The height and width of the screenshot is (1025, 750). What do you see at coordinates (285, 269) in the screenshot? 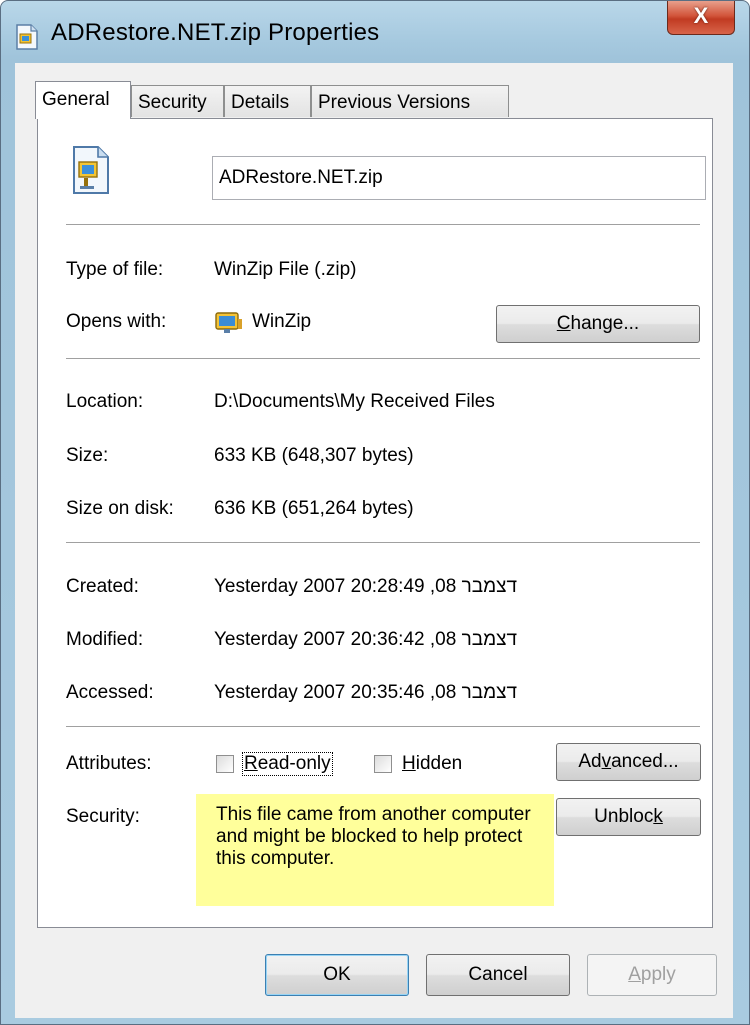
I see `type-of-file-value: WinZip File (.zip)` at bounding box center [285, 269].